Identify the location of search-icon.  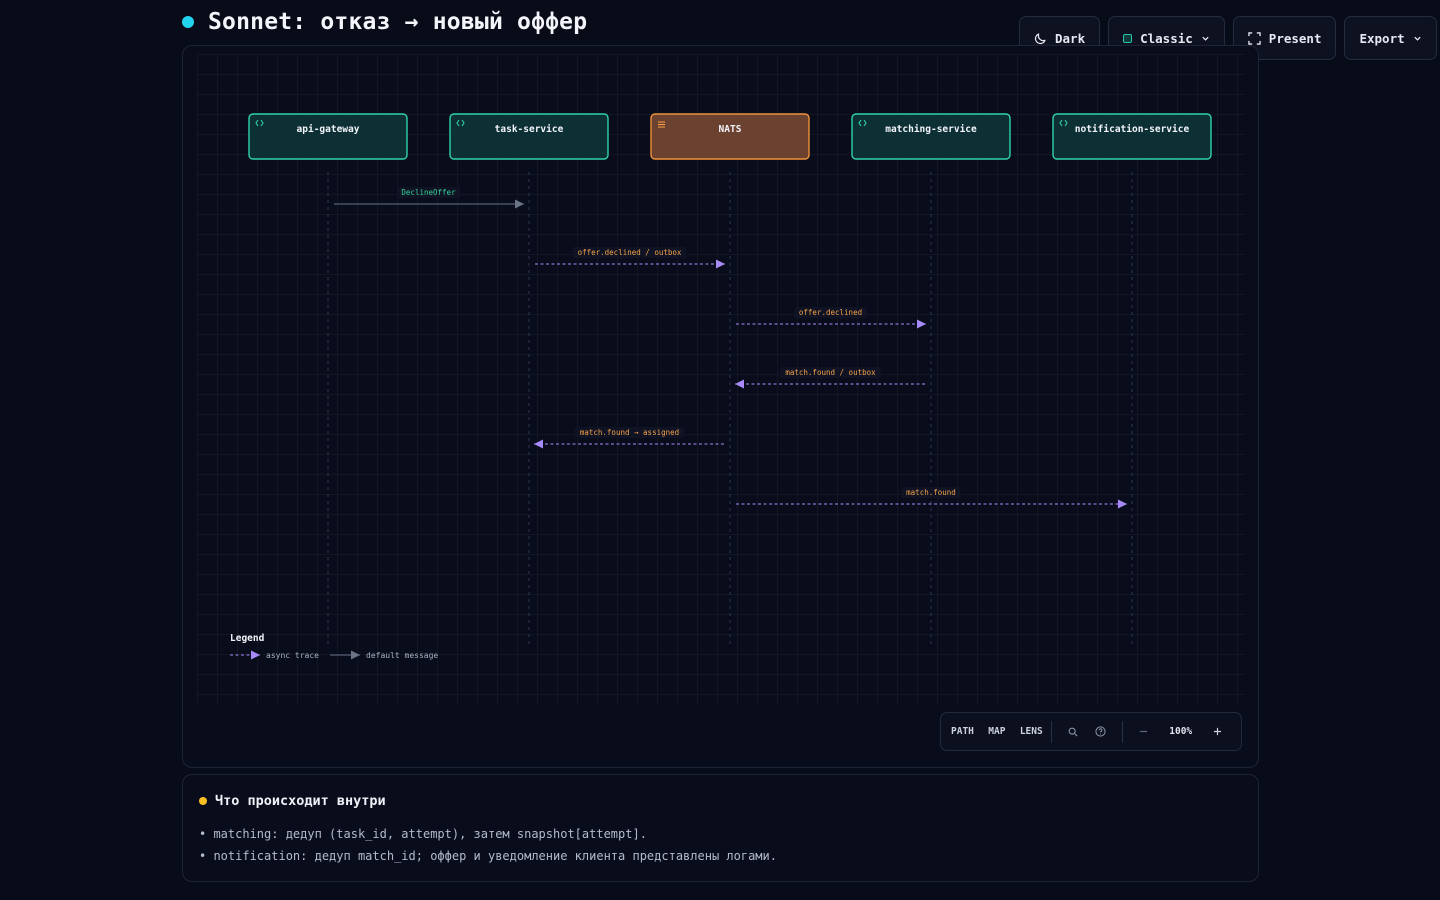
(1073, 732).